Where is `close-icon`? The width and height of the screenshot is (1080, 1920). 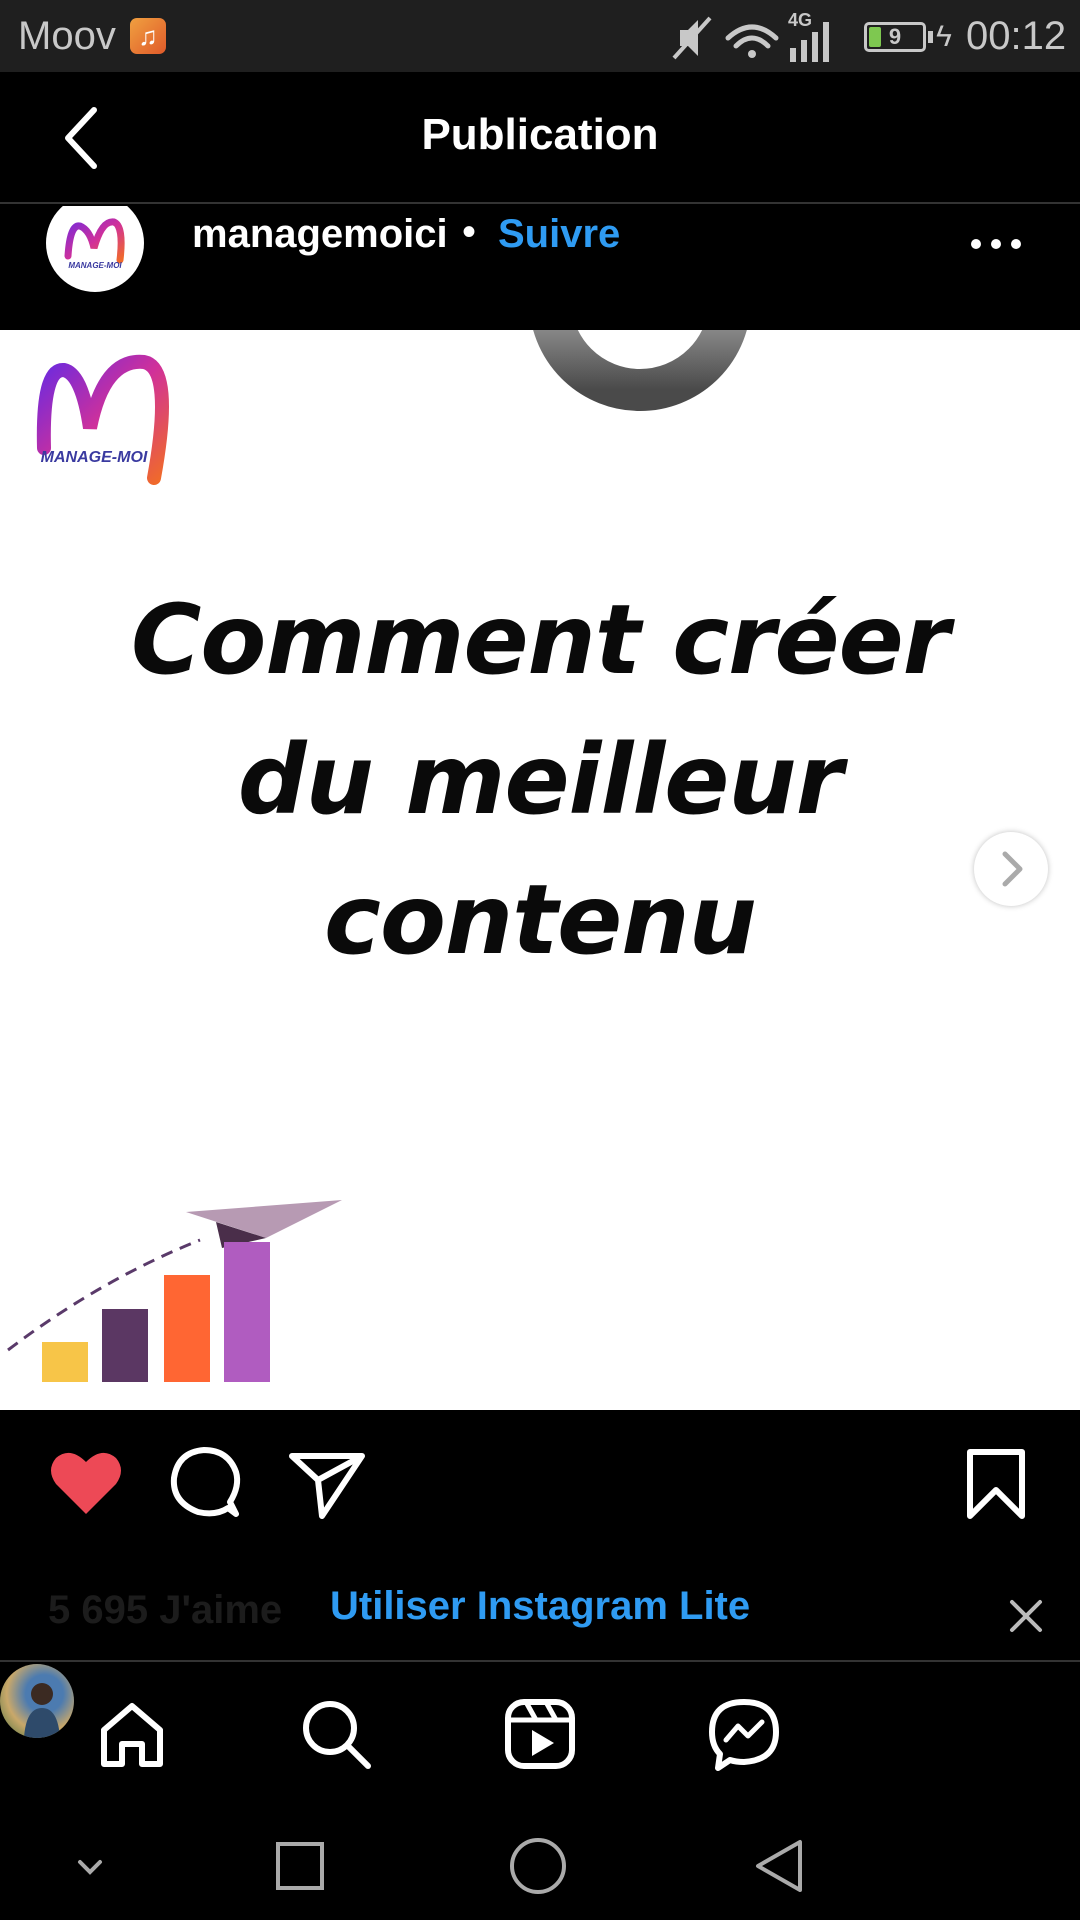 close-icon is located at coordinates (1026, 1616).